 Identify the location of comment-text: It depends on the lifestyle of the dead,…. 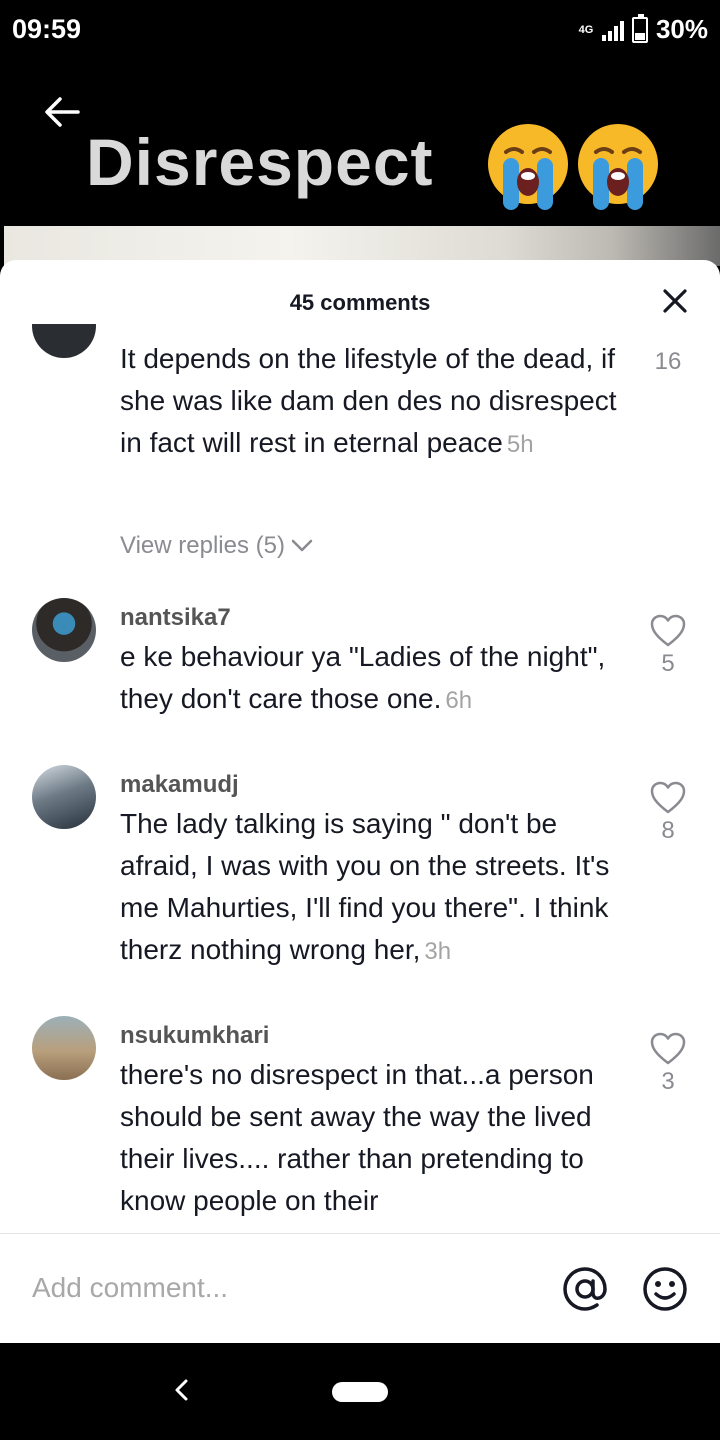
(375, 402).